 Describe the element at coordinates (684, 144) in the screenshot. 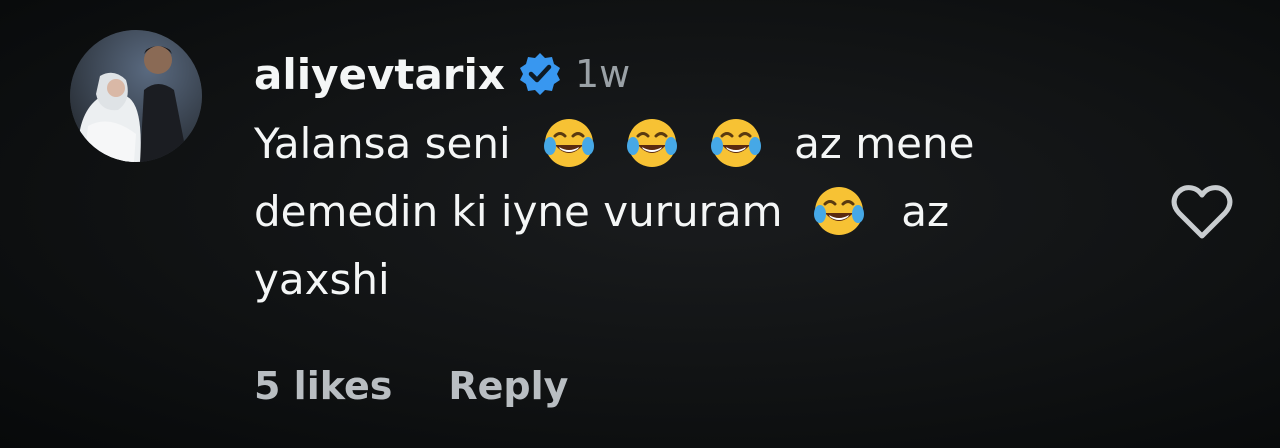

I see `comment-line-1: Yalansa seni az mene` at that location.